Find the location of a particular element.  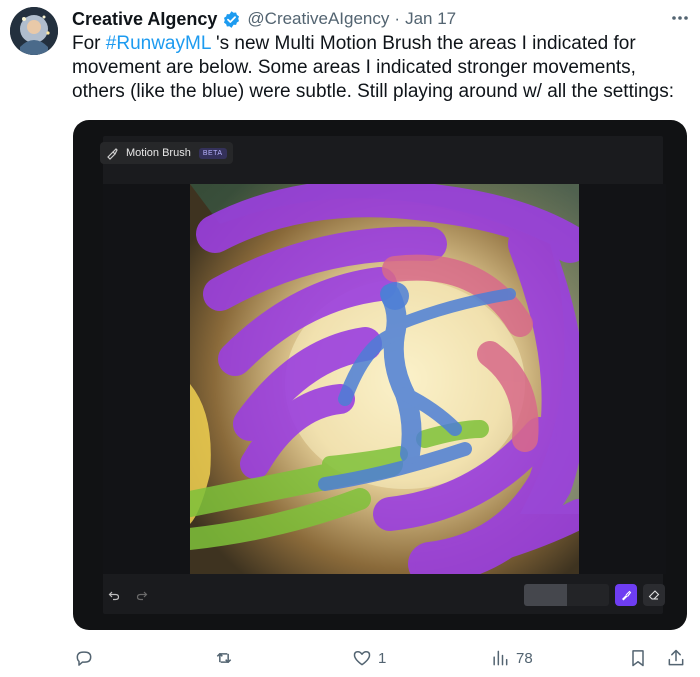

beta-badge: BETA is located at coordinates (212, 153).